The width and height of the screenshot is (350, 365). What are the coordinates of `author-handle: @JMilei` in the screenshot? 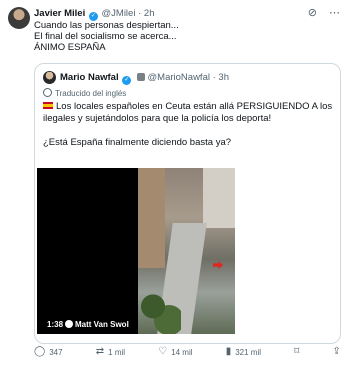 It's located at (119, 13).